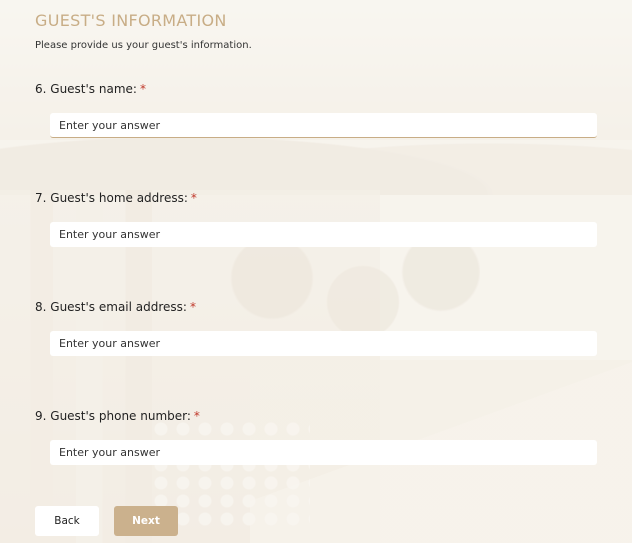 This screenshot has height=543, width=632. What do you see at coordinates (323, 343) in the screenshot?
I see `guest-email-input` at bounding box center [323, 343].